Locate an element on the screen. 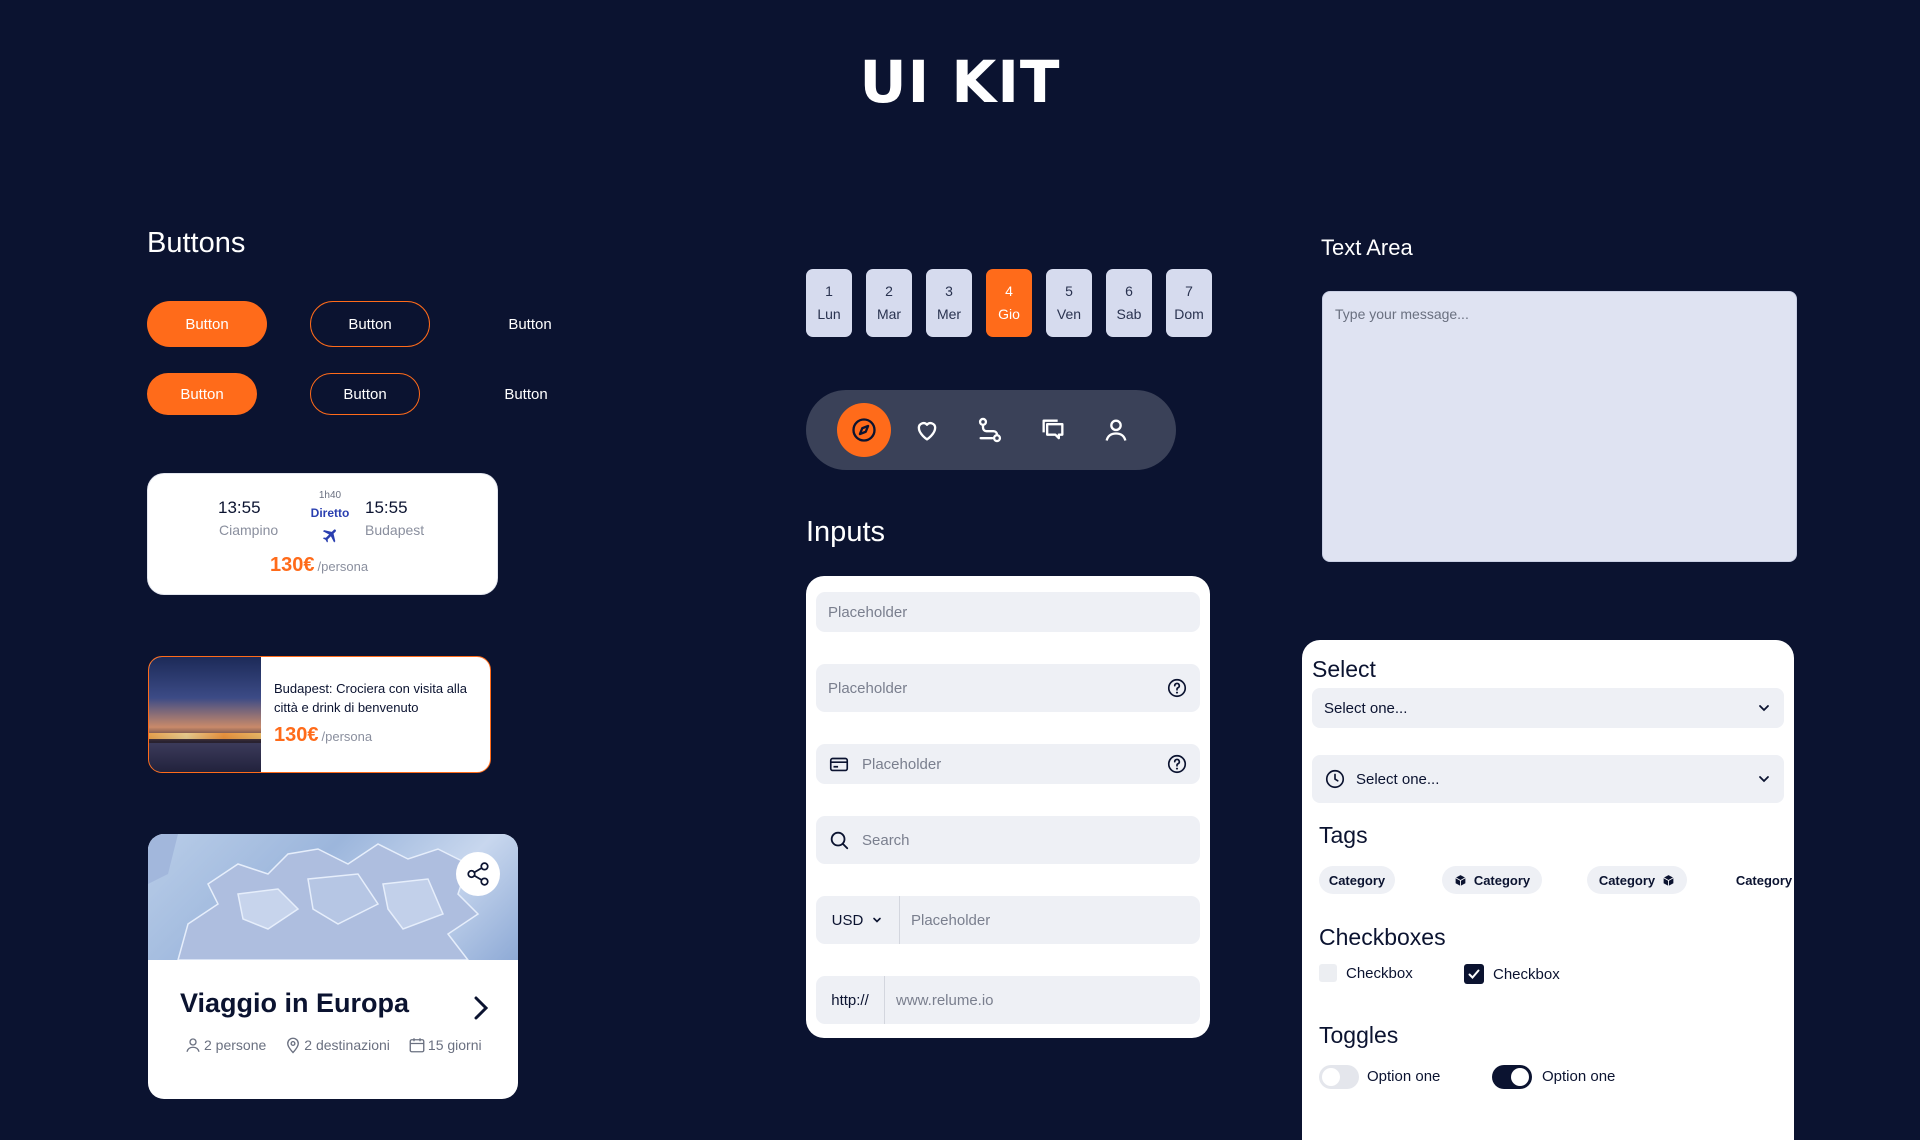 The width and height of the screenshot is (1920, 1140). primary-button-small: Button is located at coordinates (202, 394).